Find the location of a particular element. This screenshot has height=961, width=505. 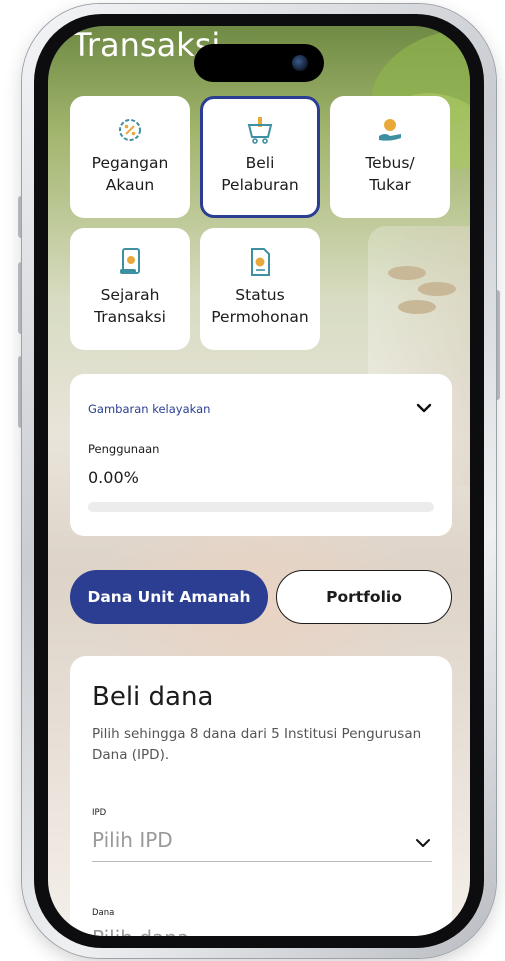

tile-beli-pelaburan: Beli Pelaburan is located at coordinates (260, 157).